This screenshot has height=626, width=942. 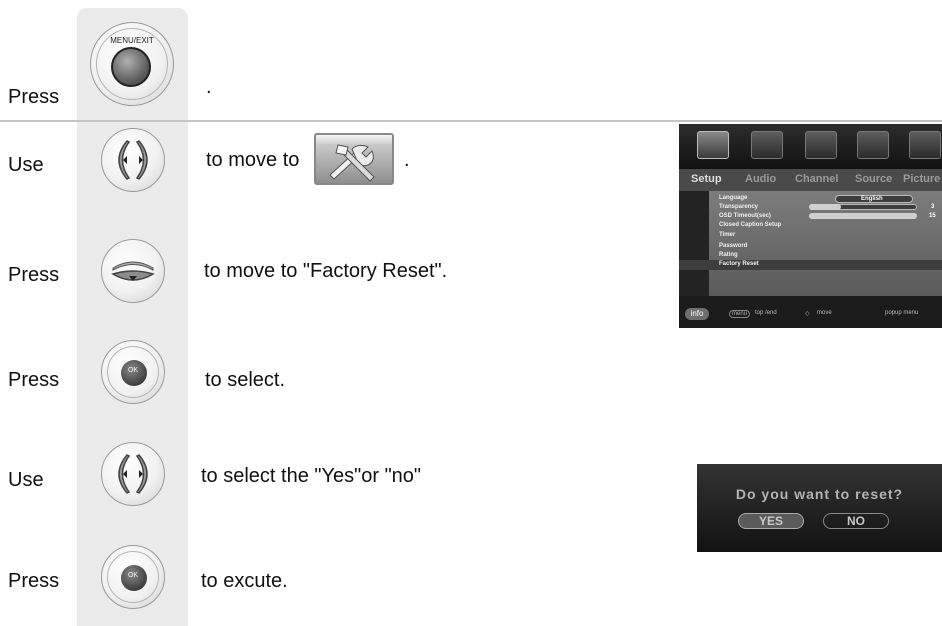 What do you see at coordinates (819, 508) in the screenshot?
I see `reset-dialog-screenshot: Do you want to reset? YES NO` at bounding box center [819, 508].